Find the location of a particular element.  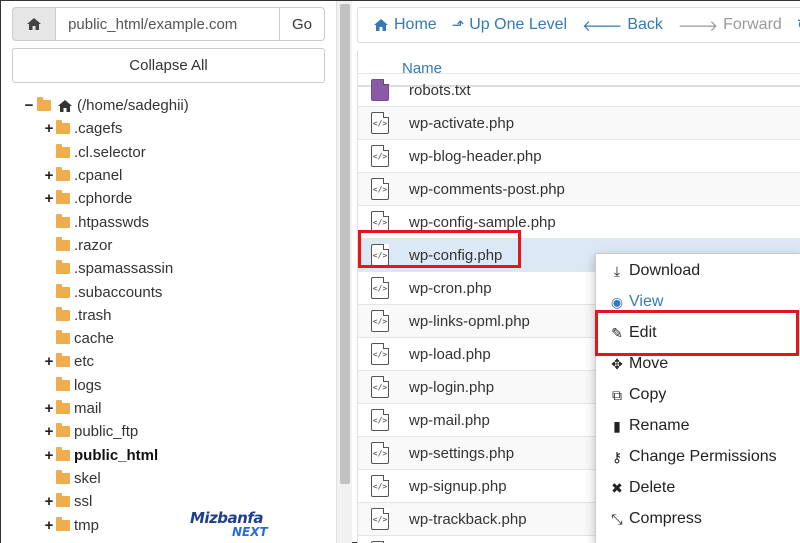

watermark-line2: NEXT is located at coordinates (250, 532).